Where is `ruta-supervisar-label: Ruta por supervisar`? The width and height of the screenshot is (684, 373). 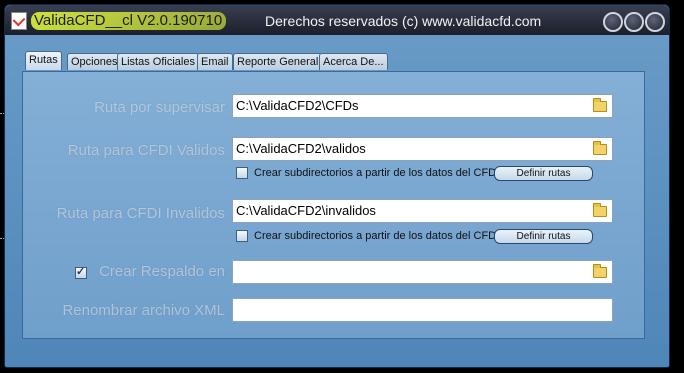 ruta-supervisar-label: Ruta por supervisar is located at coordinates (159, 107).